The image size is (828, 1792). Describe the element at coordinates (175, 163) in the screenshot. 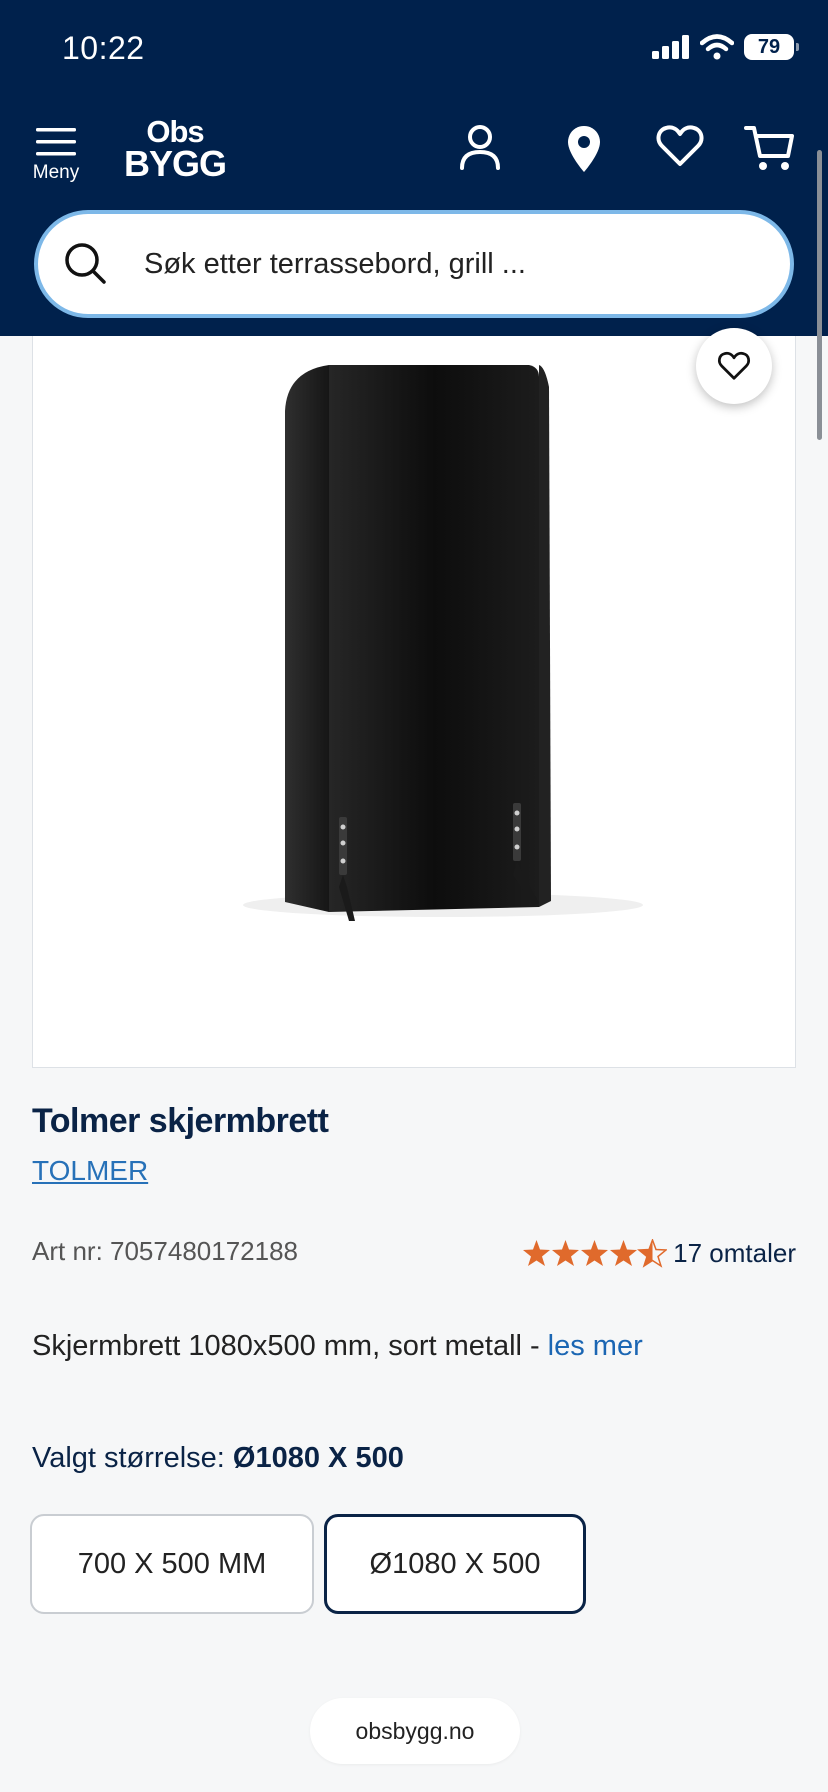

I see `logo-bottom-text: BYGG` at that location.